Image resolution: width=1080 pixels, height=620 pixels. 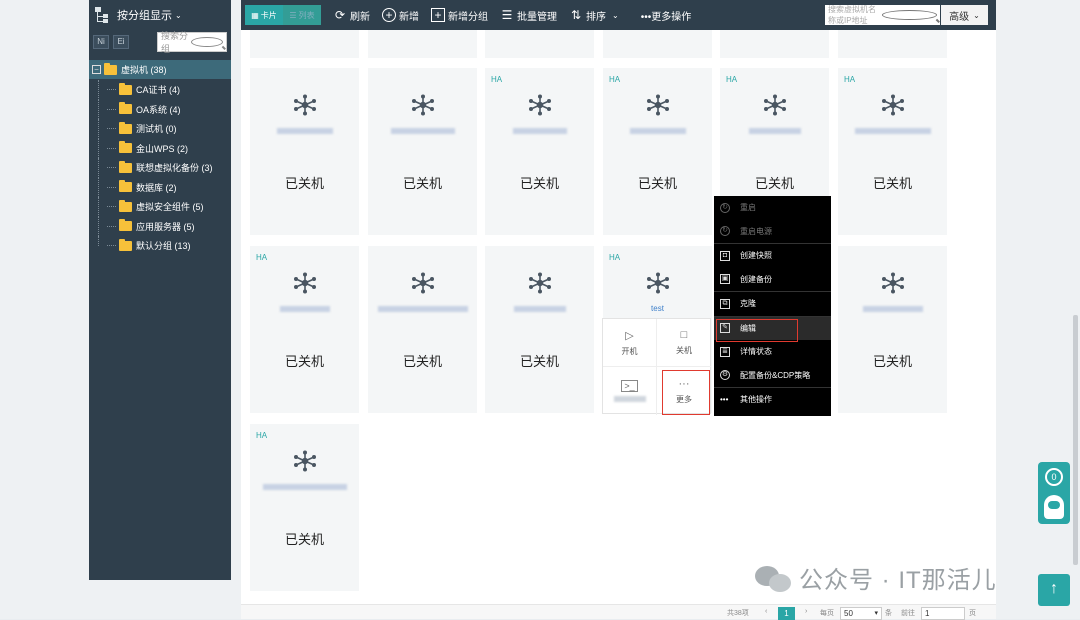 I want to click on total-count: 共38项, so click(x=738, y=613).